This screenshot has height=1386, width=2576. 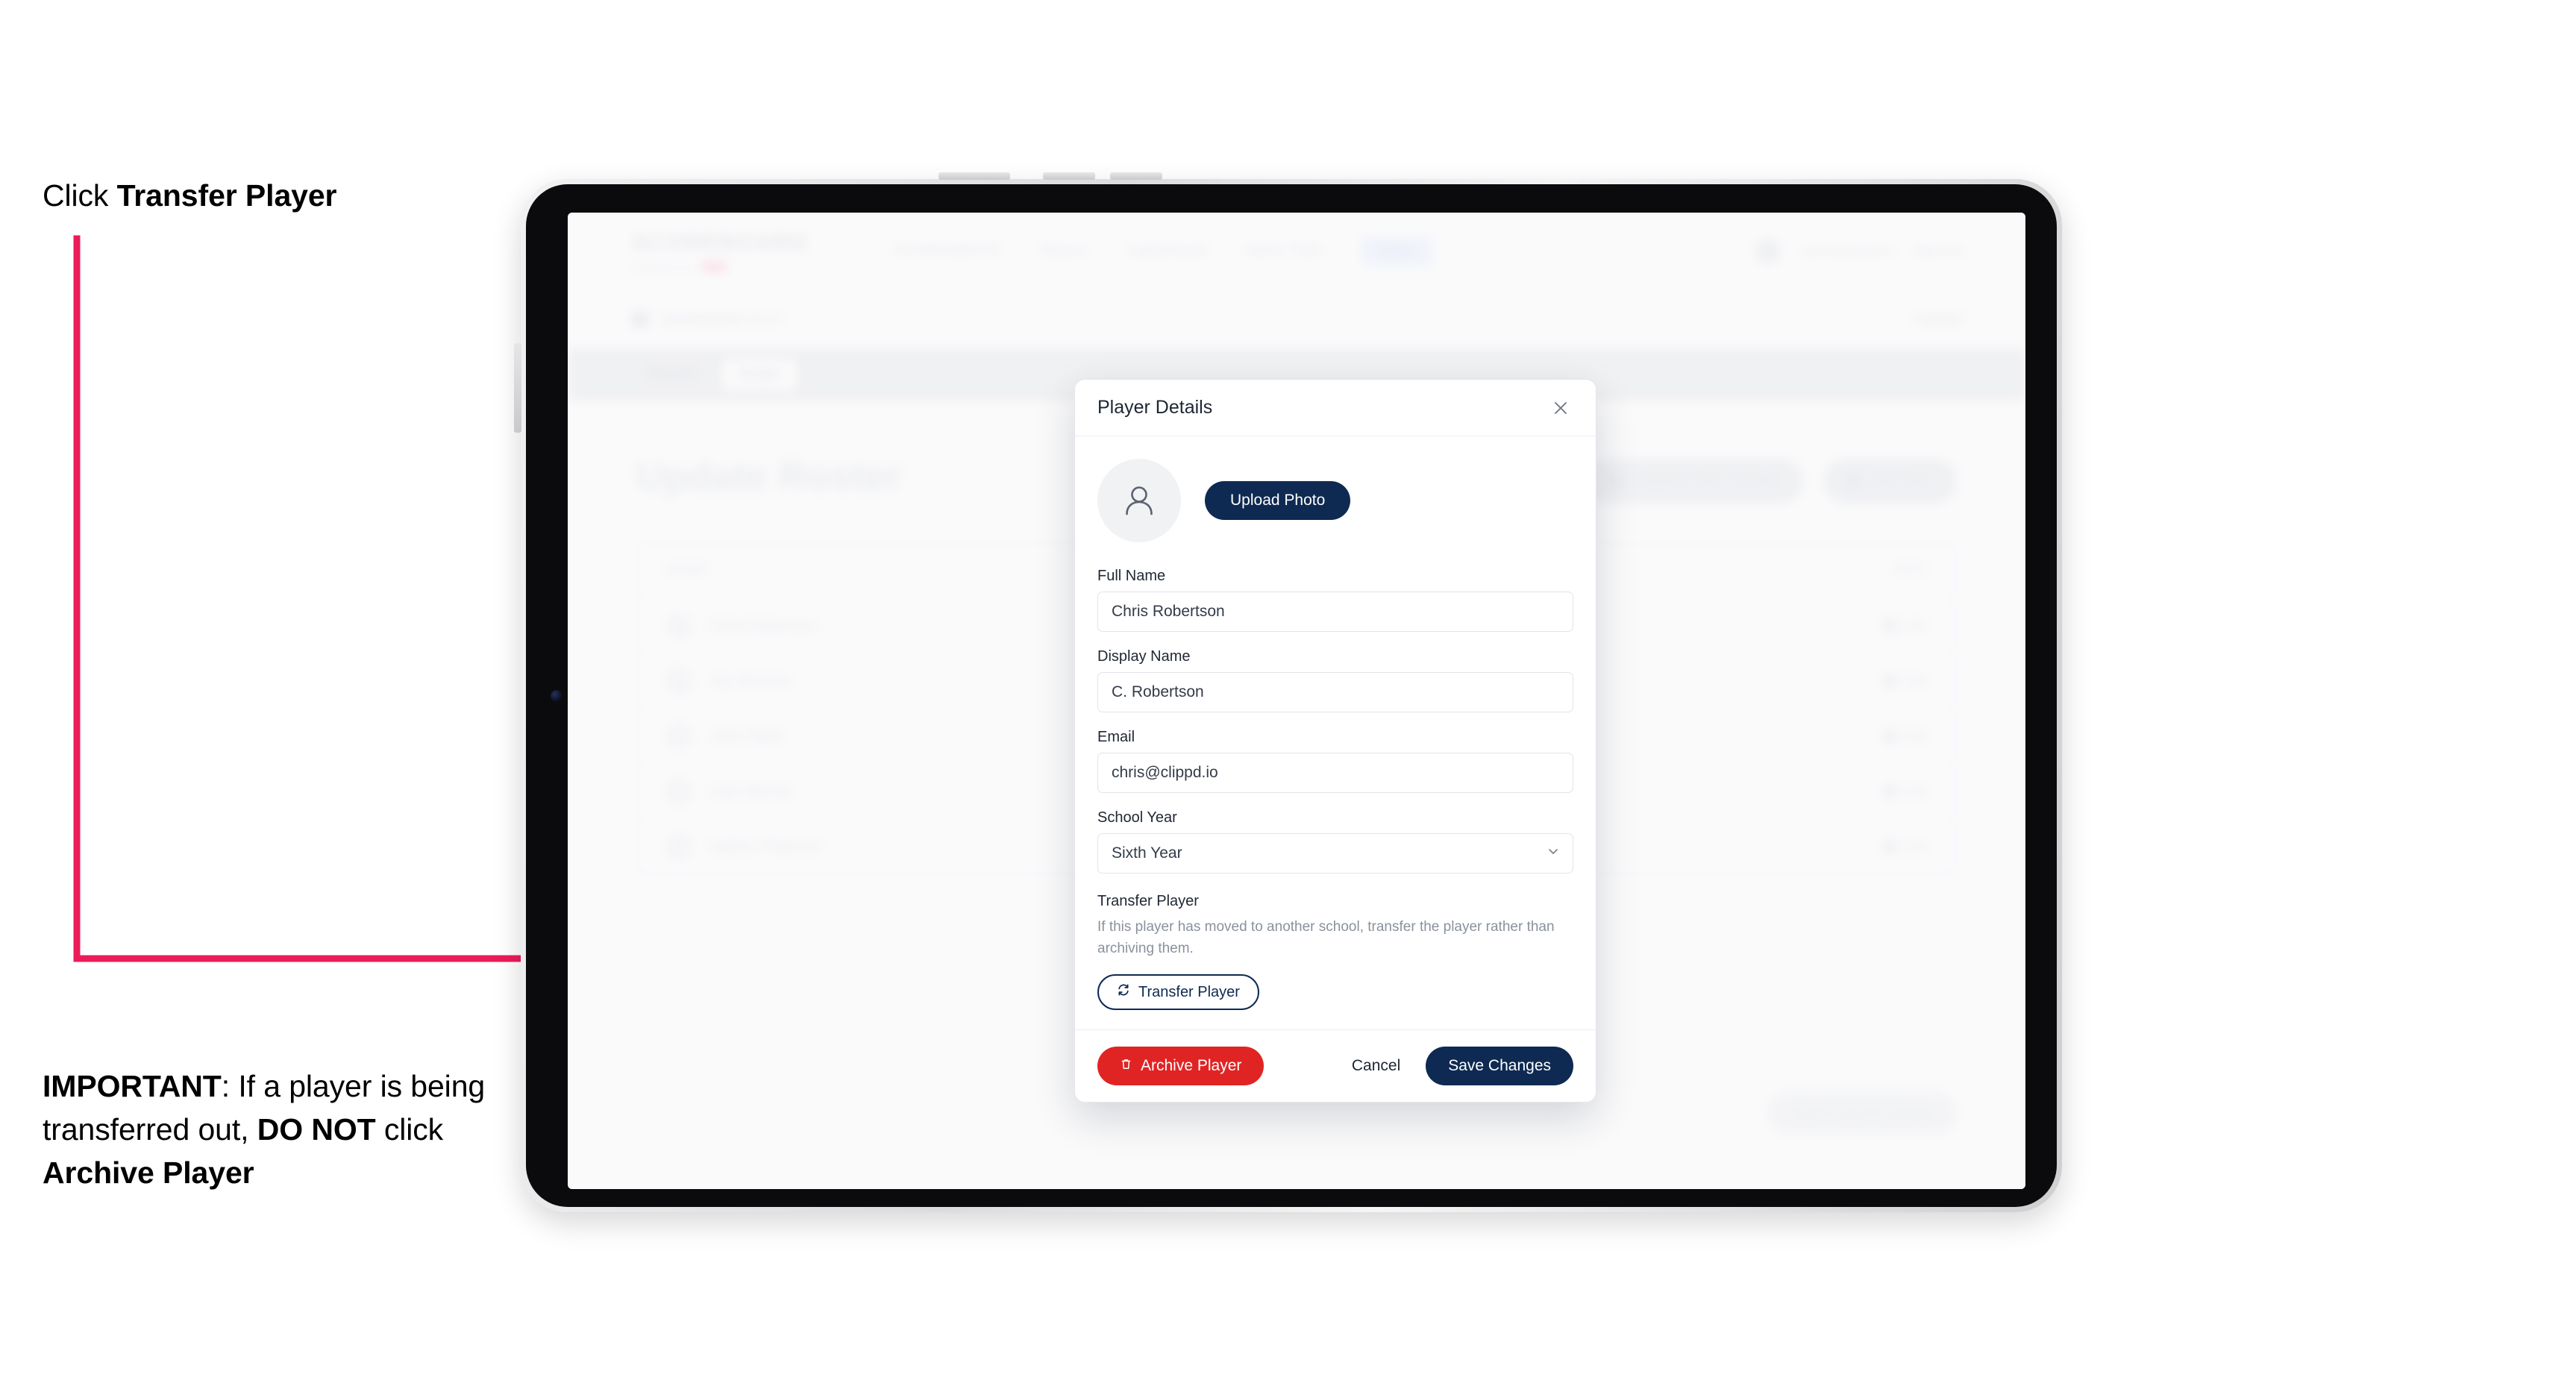 I want to click on transfer-player-button-label: Transfer Player, so click(x=1189, y=991).